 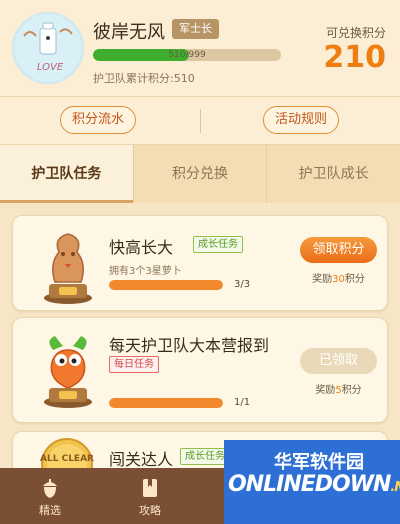 What do you see at coordinates (242, 402) in the screenshot?
I see `task-progress-label: 1/1` at bounding box center [242, 402].